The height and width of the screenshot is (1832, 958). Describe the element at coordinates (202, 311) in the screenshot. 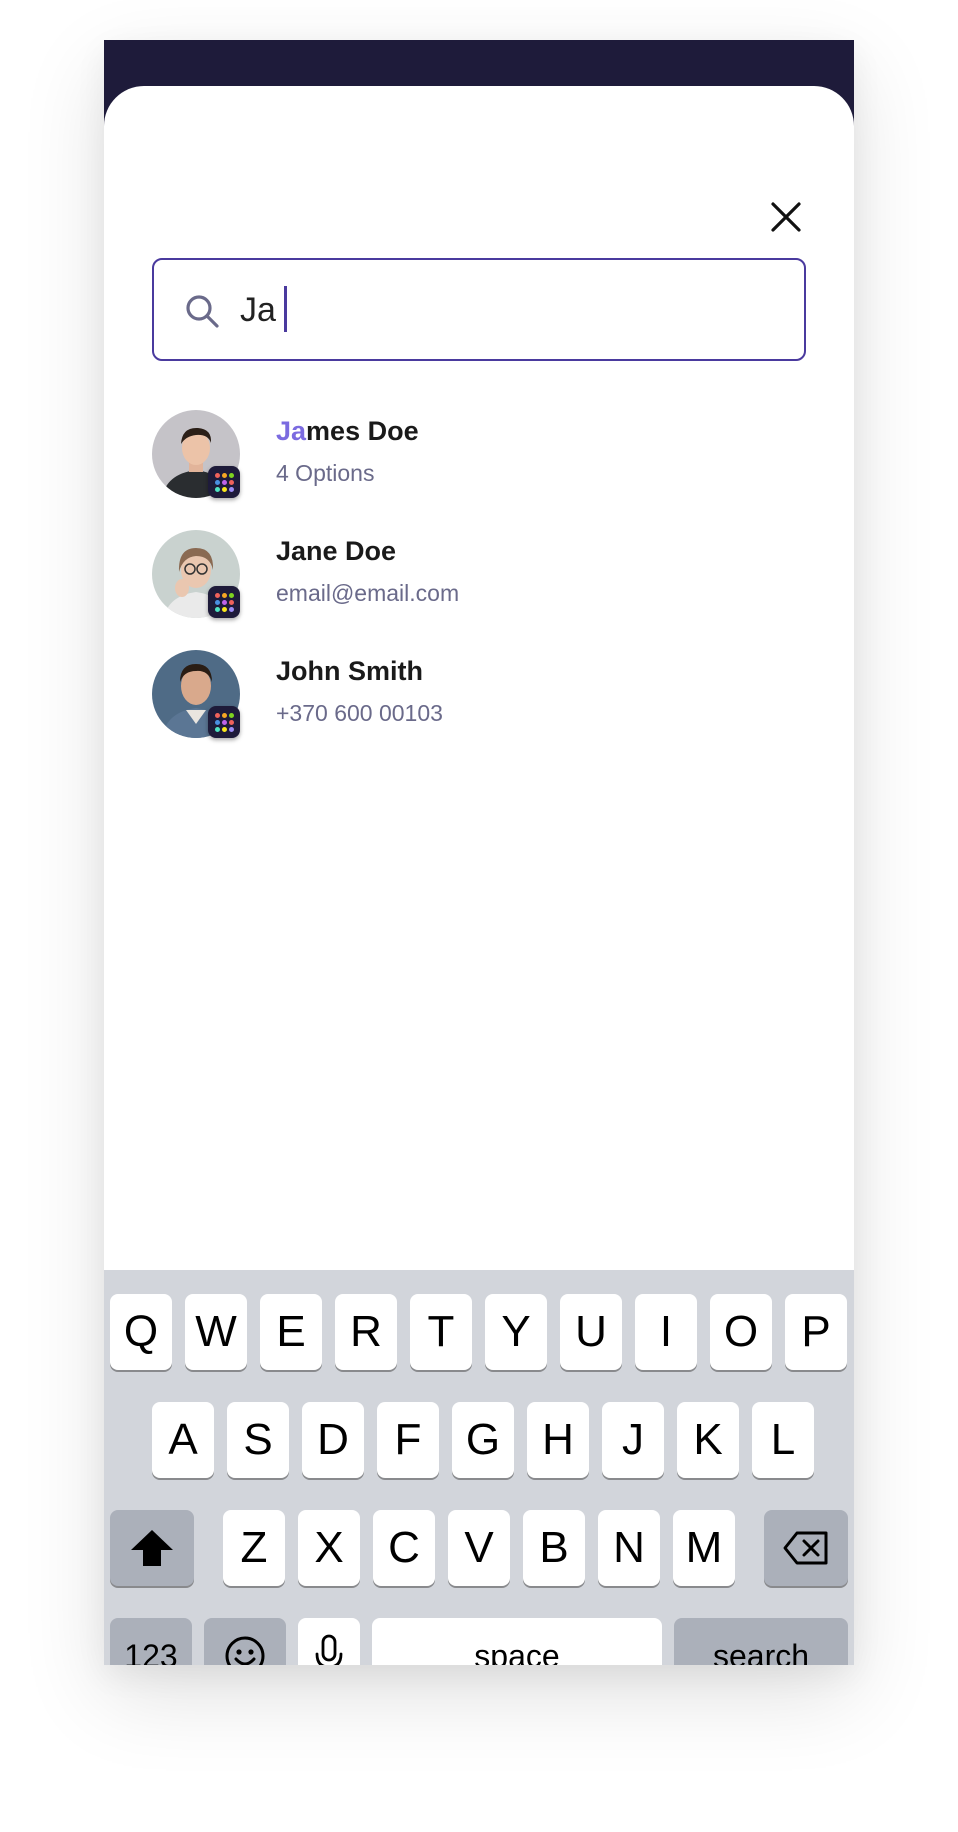

I see `search-icon` at that location.